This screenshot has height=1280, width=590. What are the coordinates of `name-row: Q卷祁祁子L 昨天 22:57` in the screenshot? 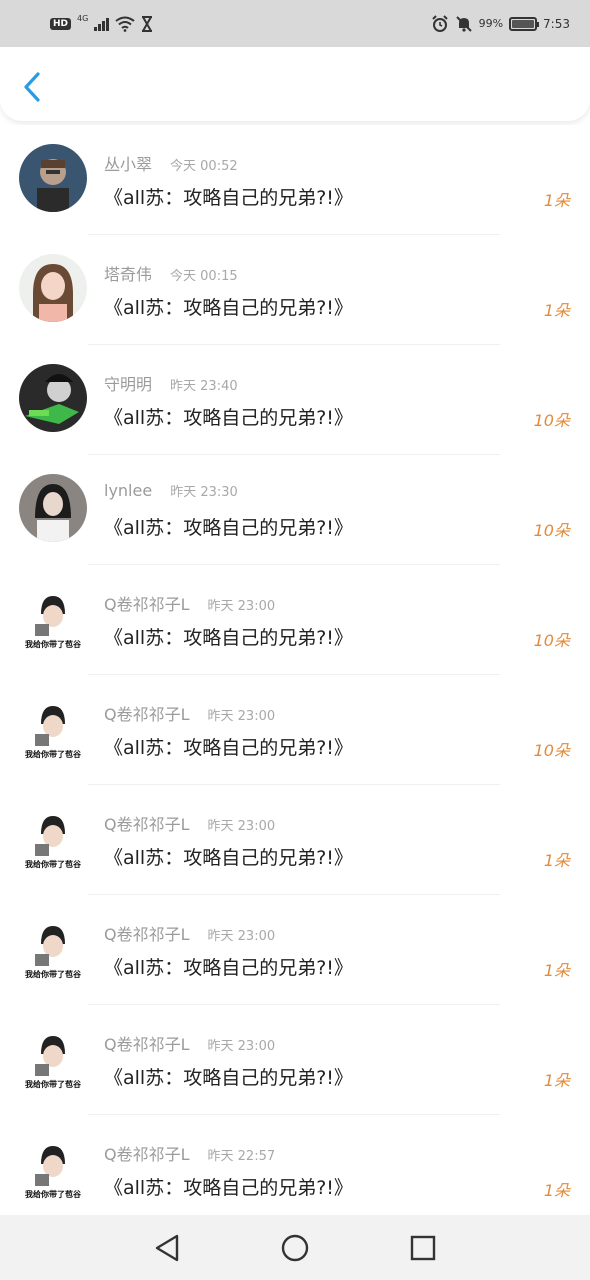 It's located at (189, 1153).